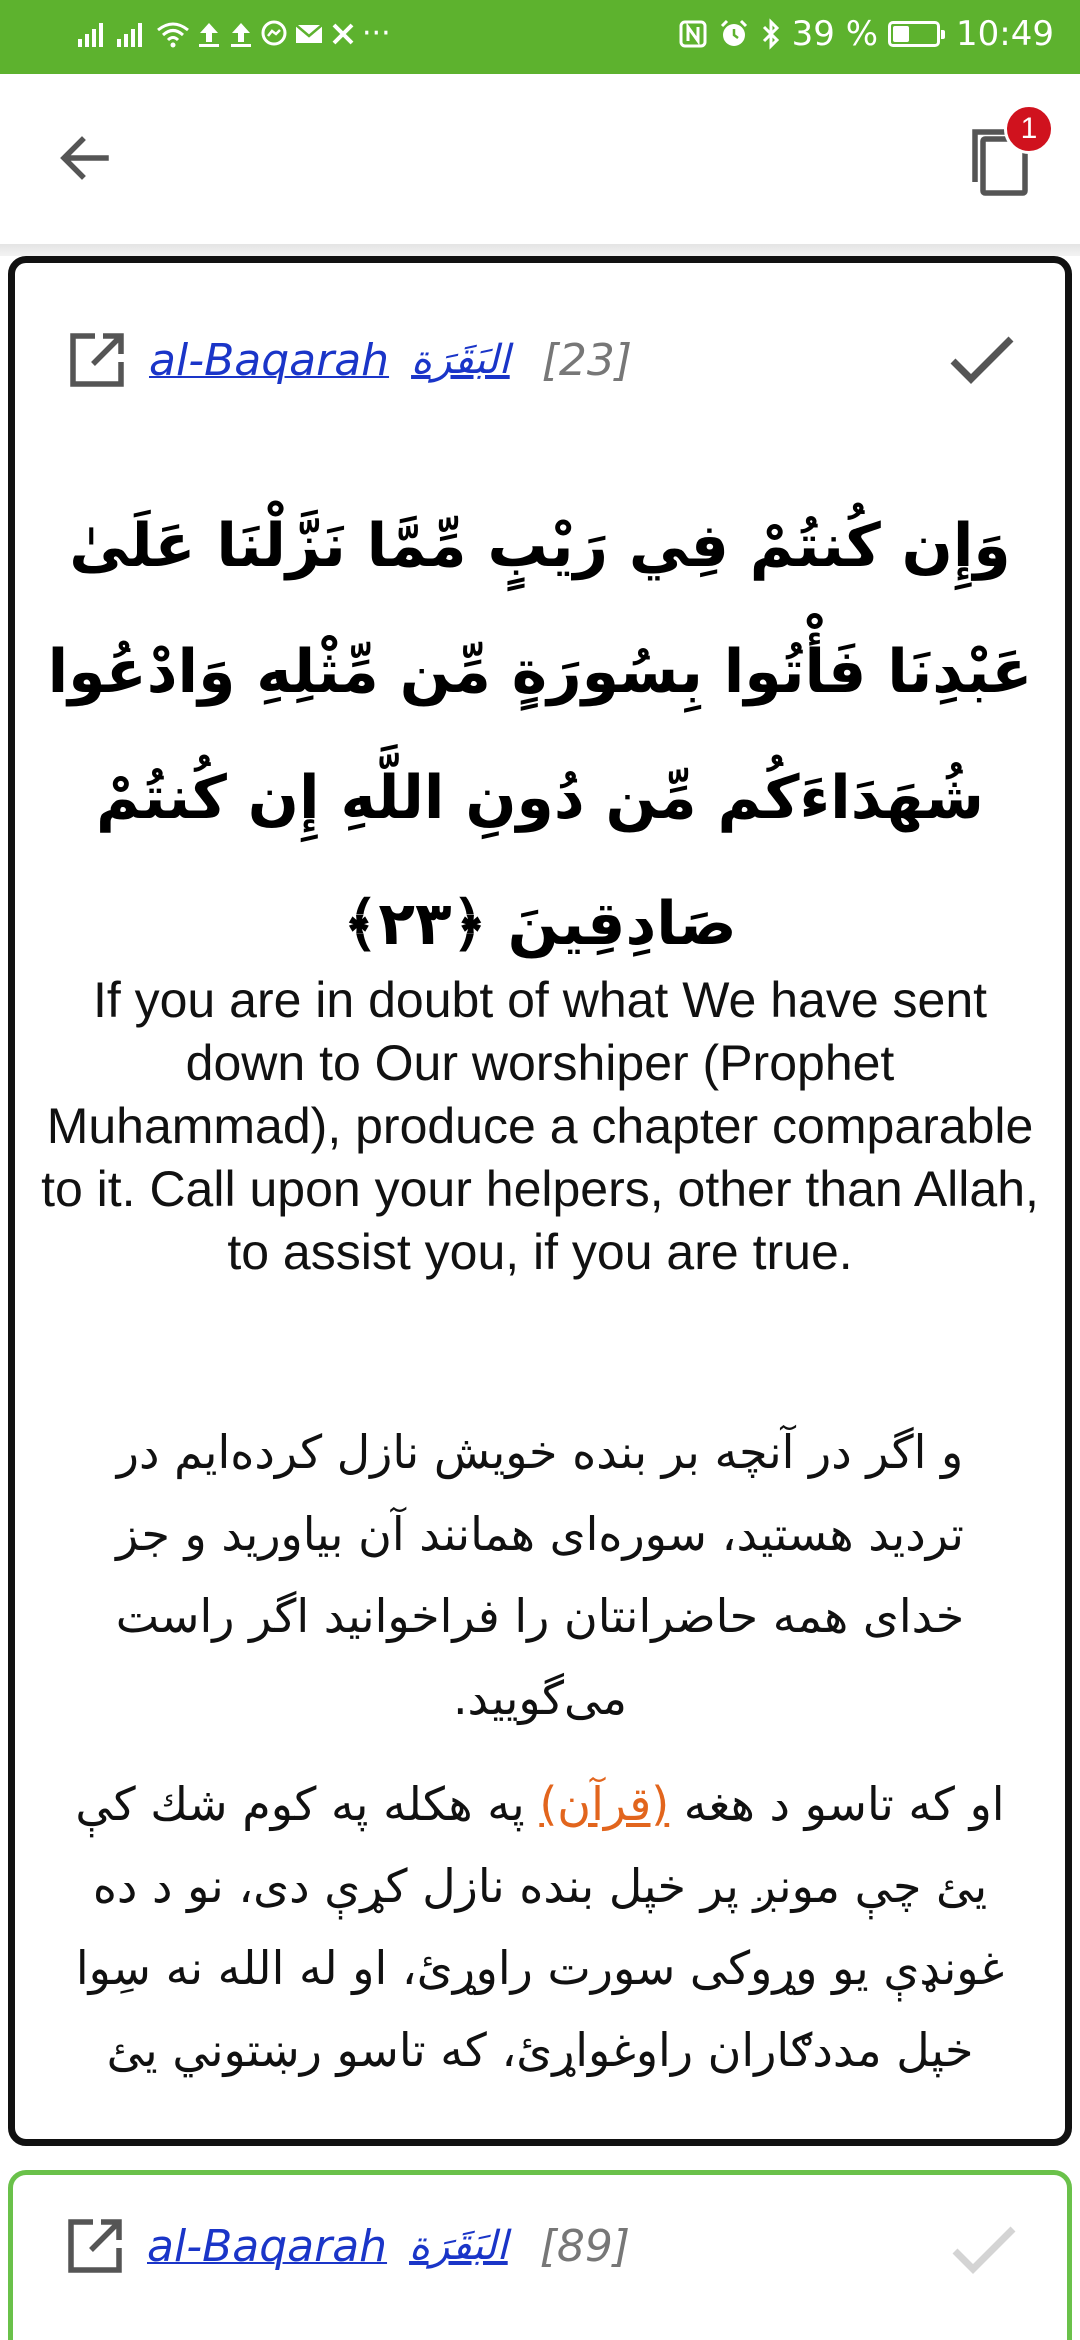 The height and width of the screenshot is (2340, 1080). What do you see at coordinates (1005, 34) in the screenshot?
I see `clock-time: 10:49` at bounding box center [1005, 34].